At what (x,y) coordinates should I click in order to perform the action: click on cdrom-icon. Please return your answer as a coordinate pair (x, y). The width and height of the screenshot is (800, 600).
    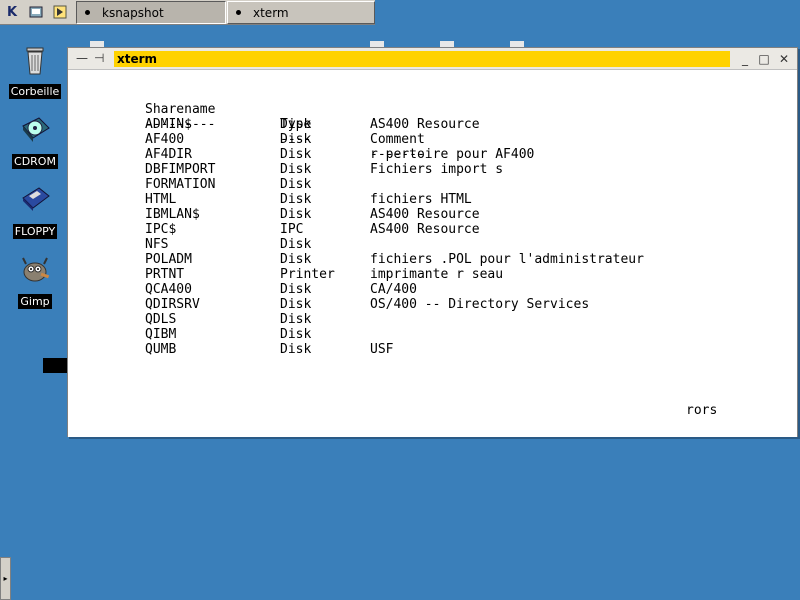
    Looking at the image, I should click on (35, 130).